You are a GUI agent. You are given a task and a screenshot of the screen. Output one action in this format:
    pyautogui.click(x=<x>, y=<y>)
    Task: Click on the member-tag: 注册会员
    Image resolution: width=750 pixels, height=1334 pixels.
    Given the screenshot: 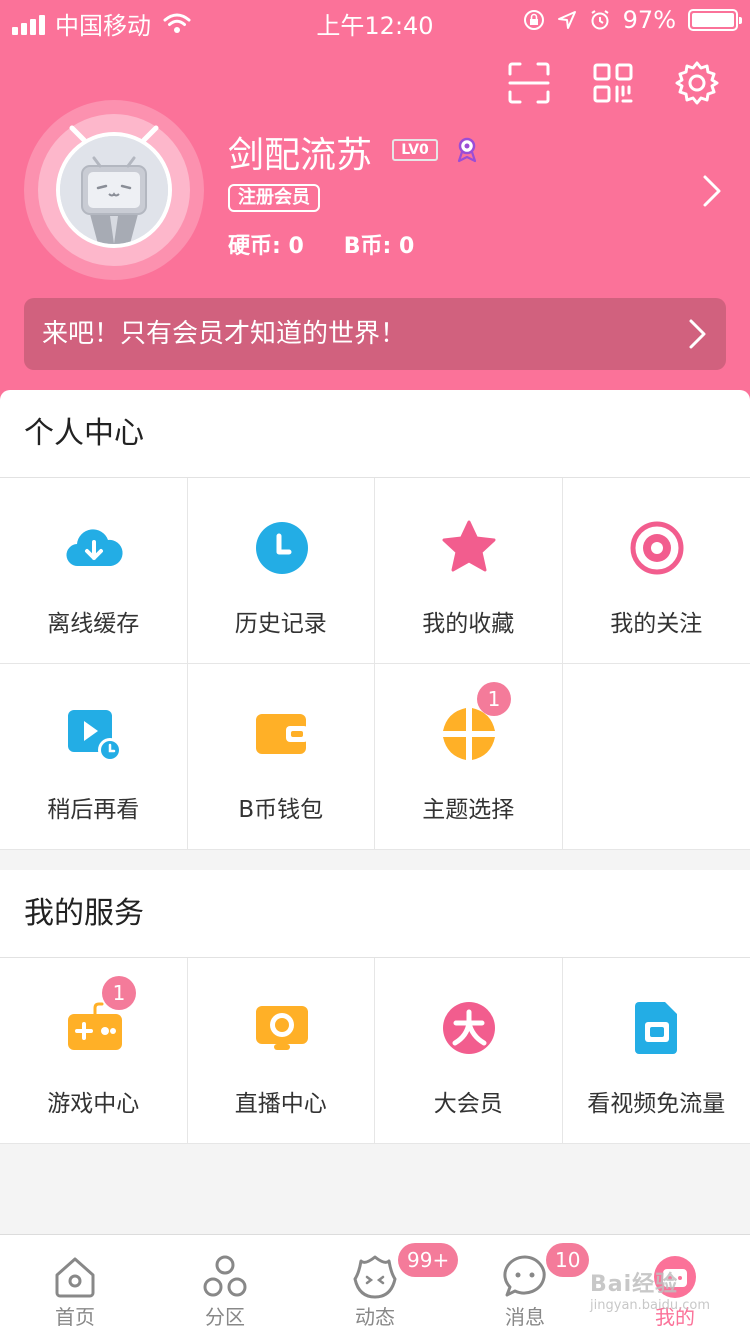 What is the action you would take?
    pyautogui.click(x=274, y=198)
    